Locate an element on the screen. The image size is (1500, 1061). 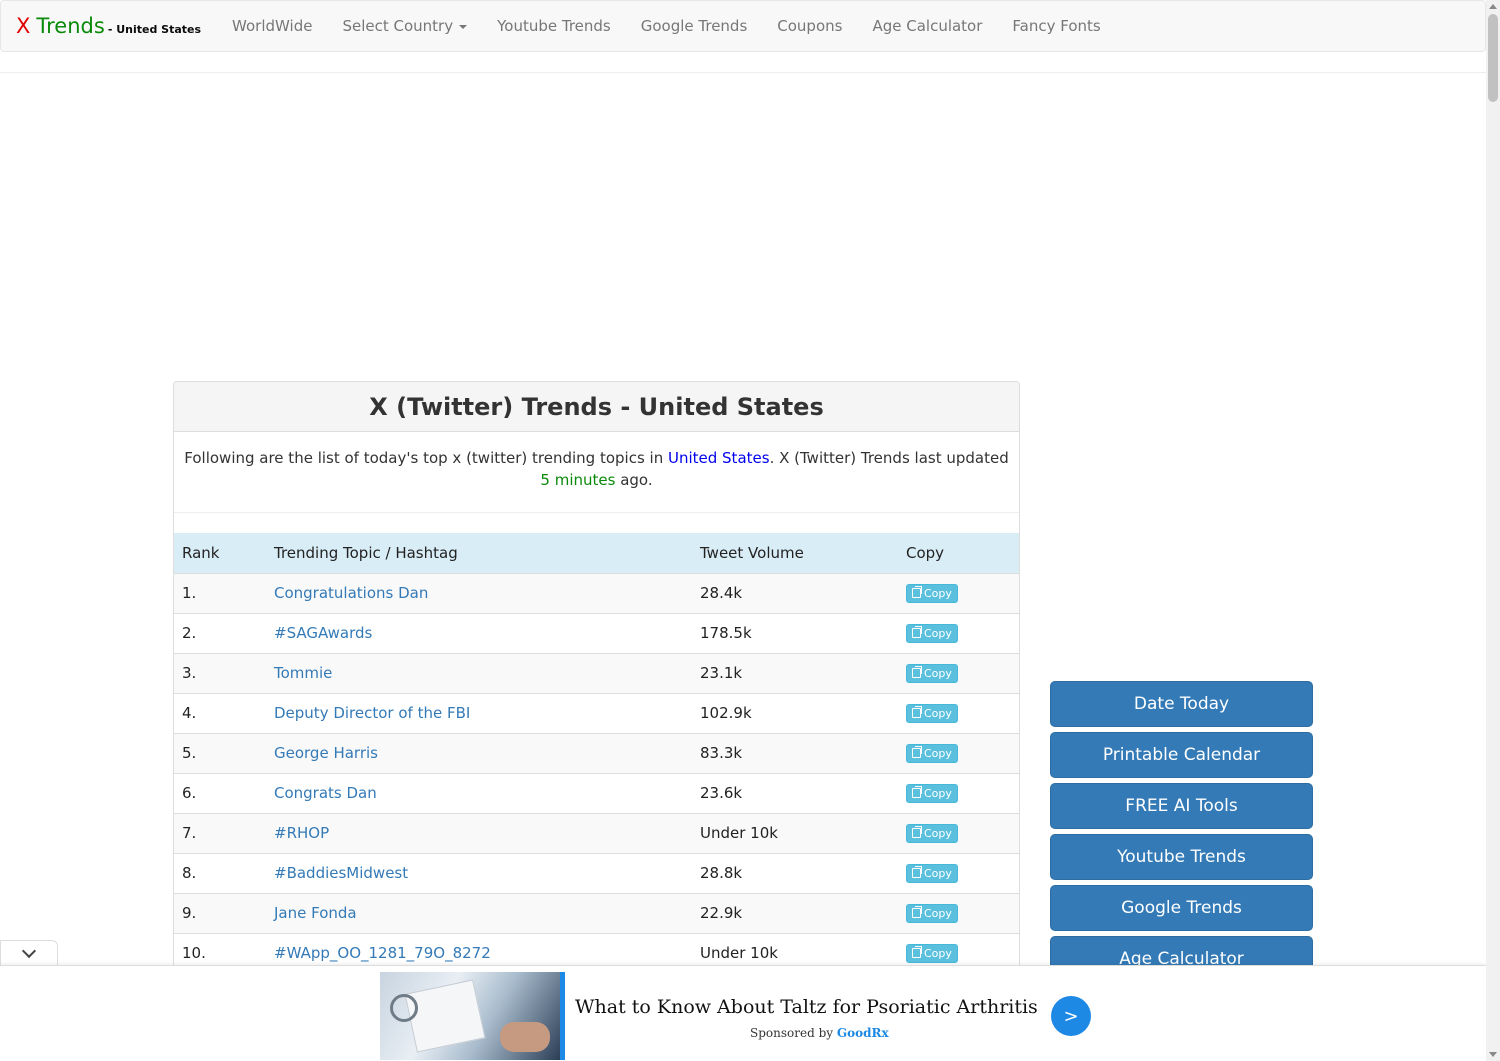
nav-google-trends: Google Trends is located at coordinates (694, 26).